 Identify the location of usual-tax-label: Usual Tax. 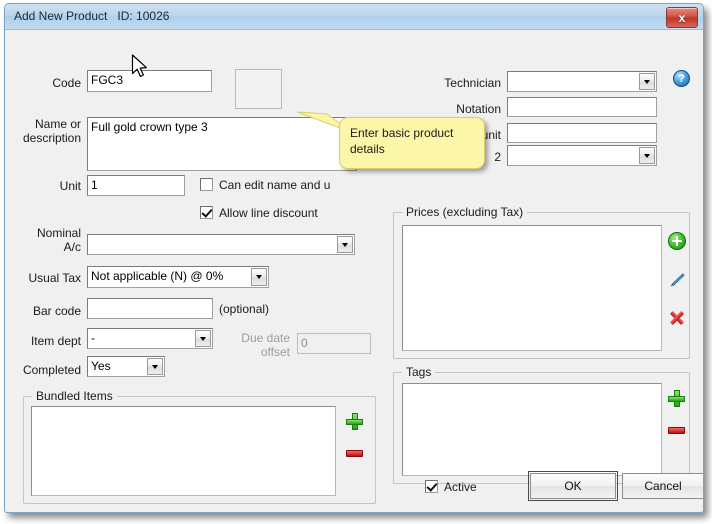
(54, 278).